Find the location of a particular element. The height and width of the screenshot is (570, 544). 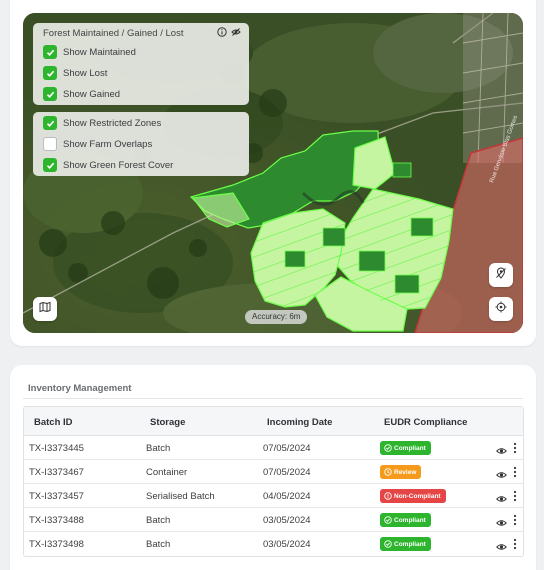

alert-circle-icon is located at coordinates (388, 496).